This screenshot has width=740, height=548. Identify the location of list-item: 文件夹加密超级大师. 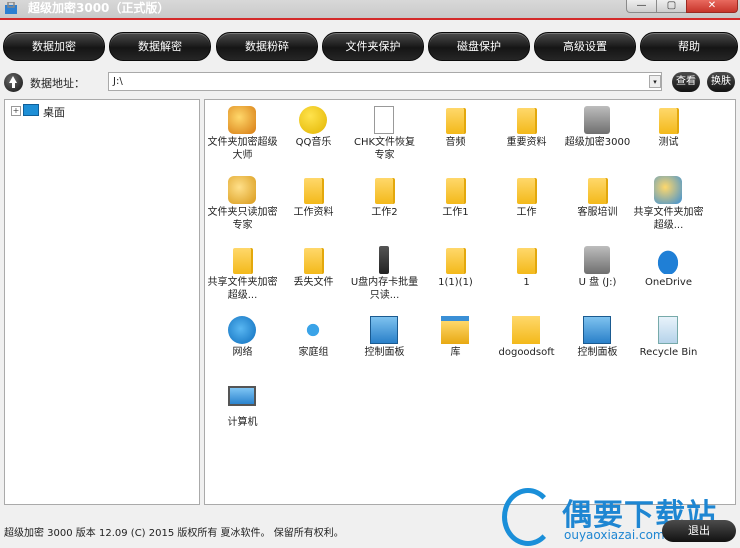
(242, 135).